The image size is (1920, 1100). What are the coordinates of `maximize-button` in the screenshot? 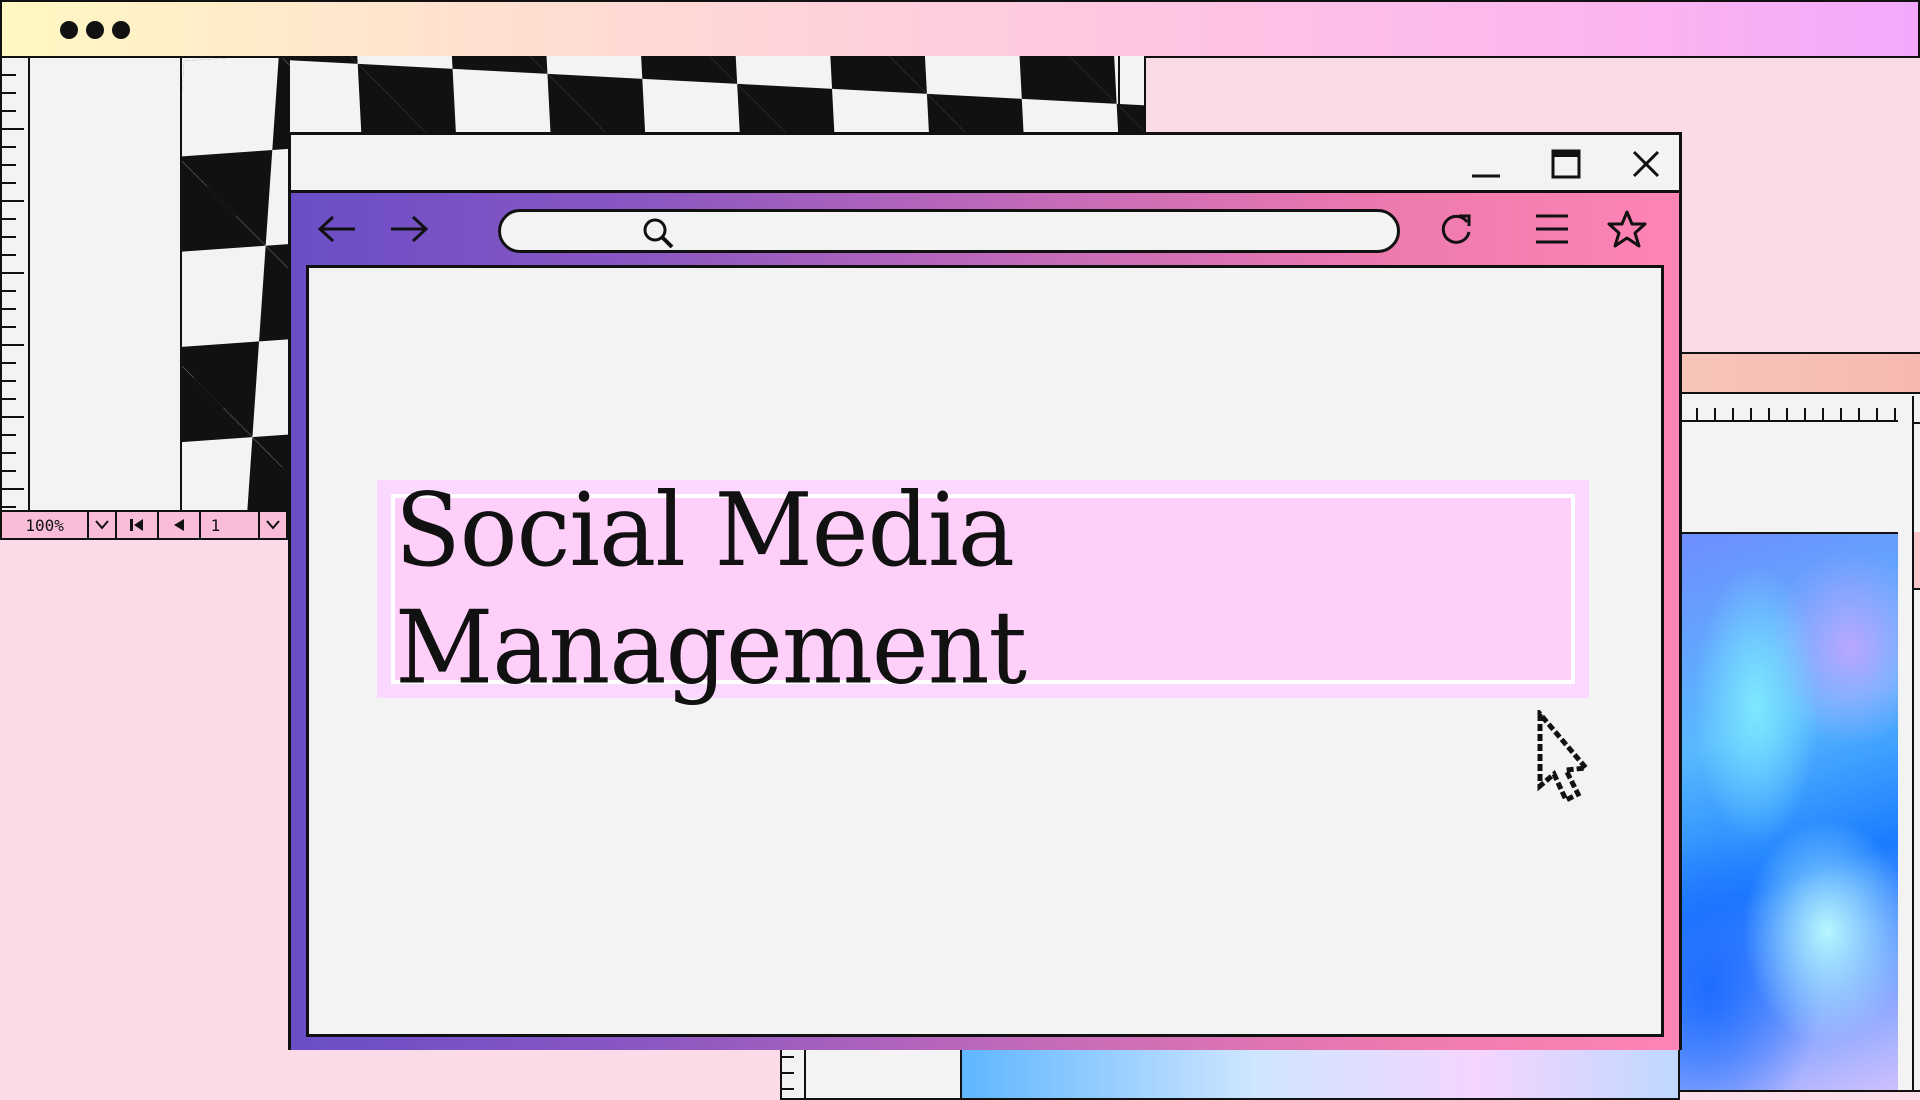 It's located at (1566, 164).